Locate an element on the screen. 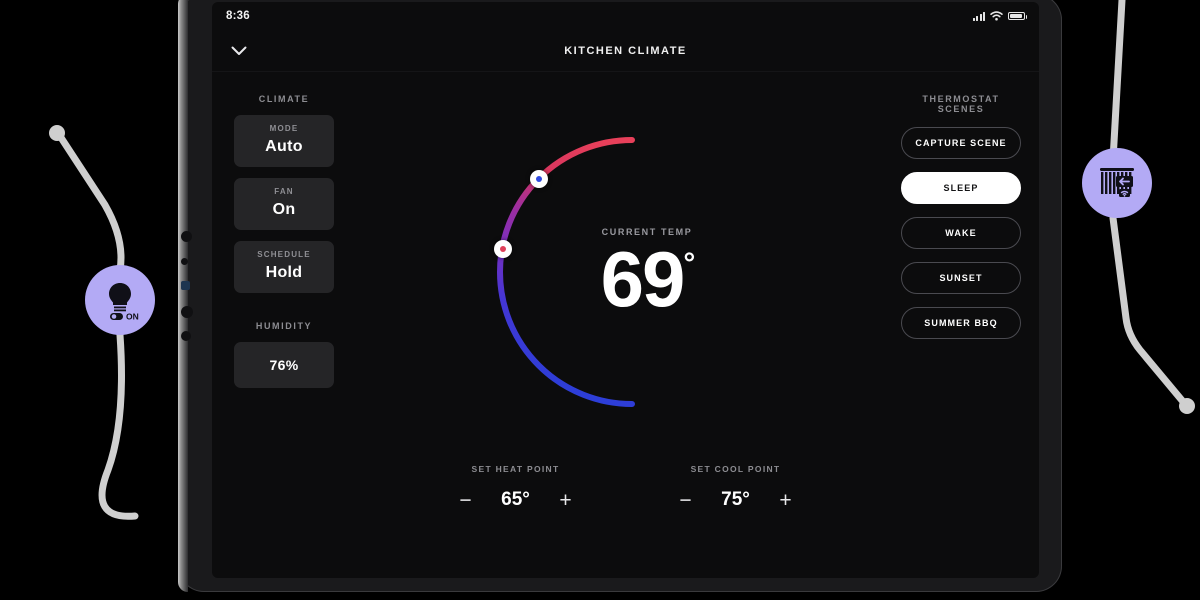 The image size is (1200, 600). heat-setpoint-value: 65° is located at coordinates (515, 499).